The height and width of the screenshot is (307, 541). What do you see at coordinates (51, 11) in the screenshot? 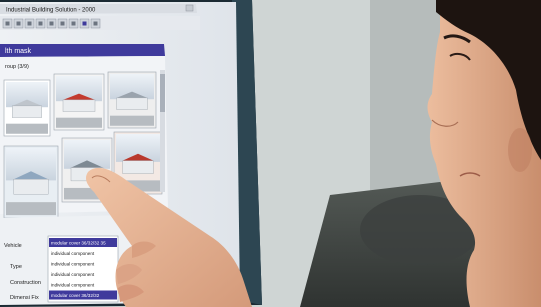
I see `window-title: Industrial Building Solution - 2000` at bounding box center [51, 11].